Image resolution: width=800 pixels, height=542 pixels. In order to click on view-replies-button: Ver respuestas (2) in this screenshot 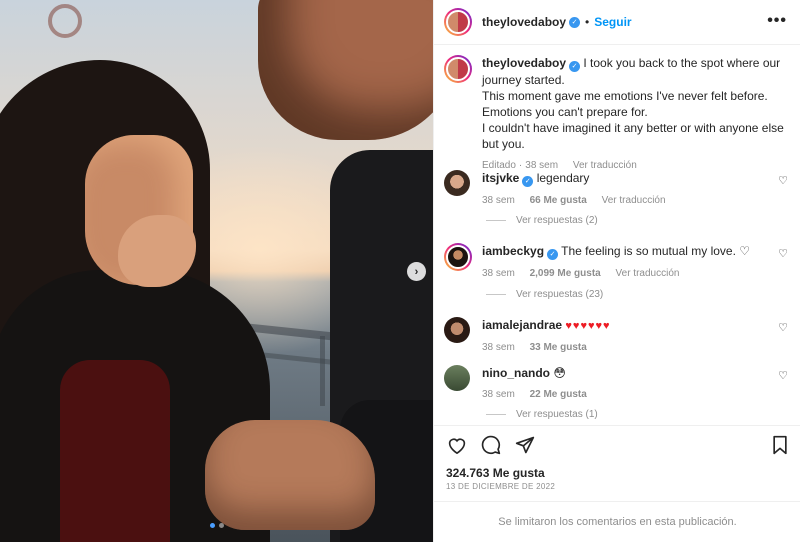, I will do `click(542, 220)`.